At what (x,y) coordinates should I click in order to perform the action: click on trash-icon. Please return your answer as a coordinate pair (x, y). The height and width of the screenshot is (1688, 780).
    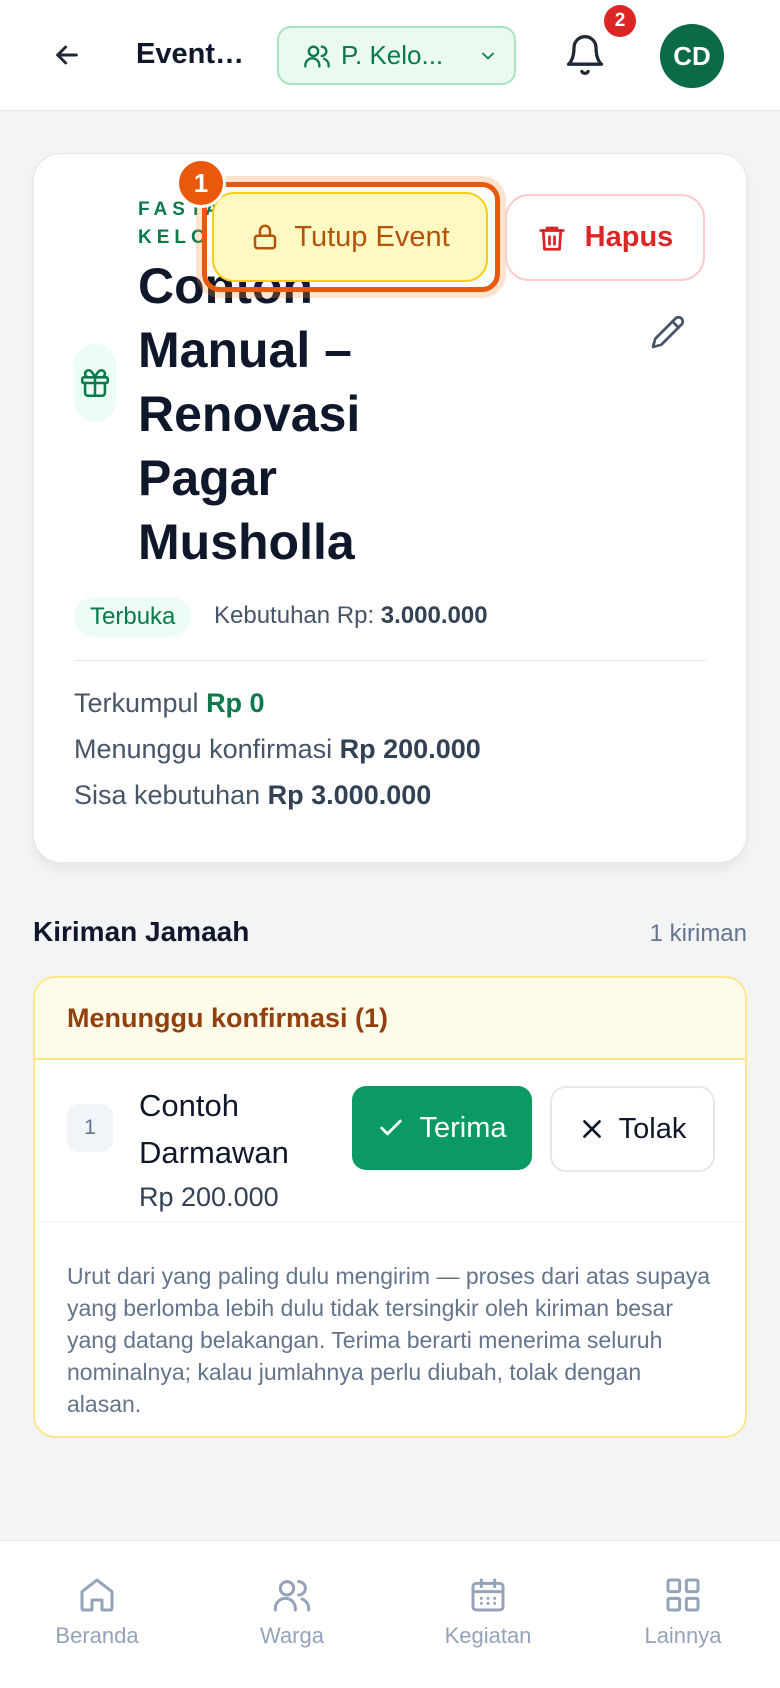
    Looking at the image, I should click on (552, 238).